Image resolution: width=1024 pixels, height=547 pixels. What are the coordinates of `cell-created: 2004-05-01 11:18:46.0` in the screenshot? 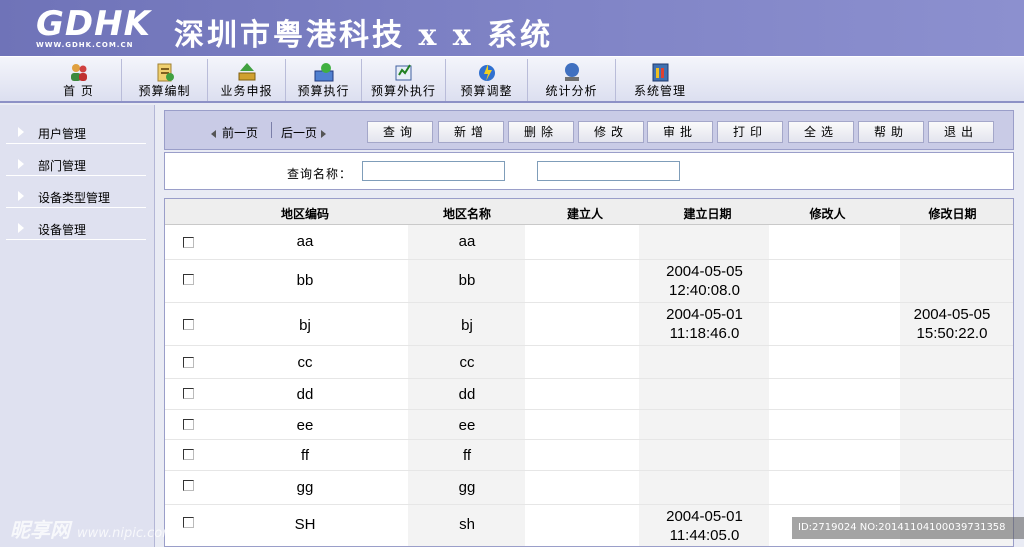 It's located at (704, 324).